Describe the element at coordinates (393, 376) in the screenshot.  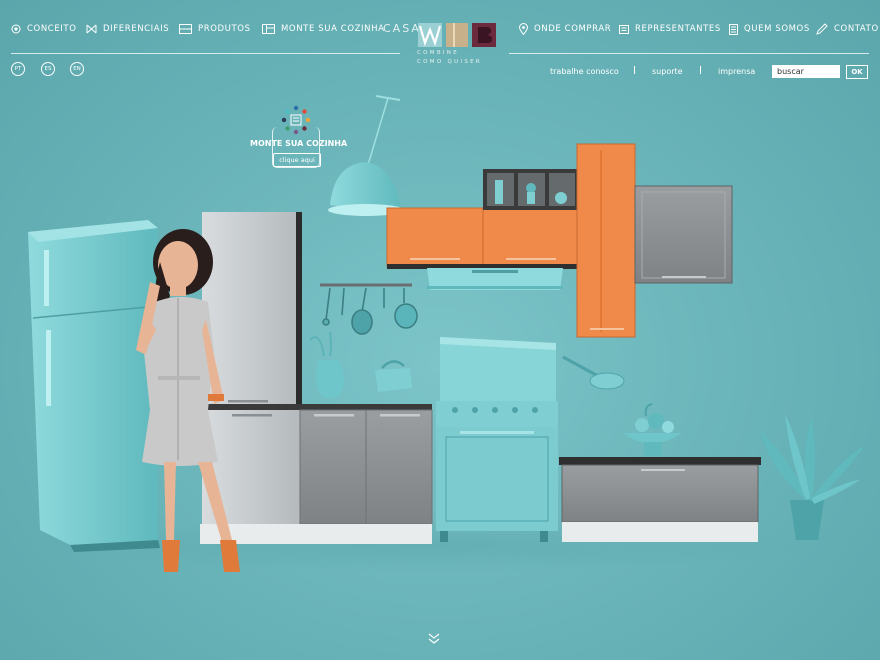
I see `kettle` at that location.